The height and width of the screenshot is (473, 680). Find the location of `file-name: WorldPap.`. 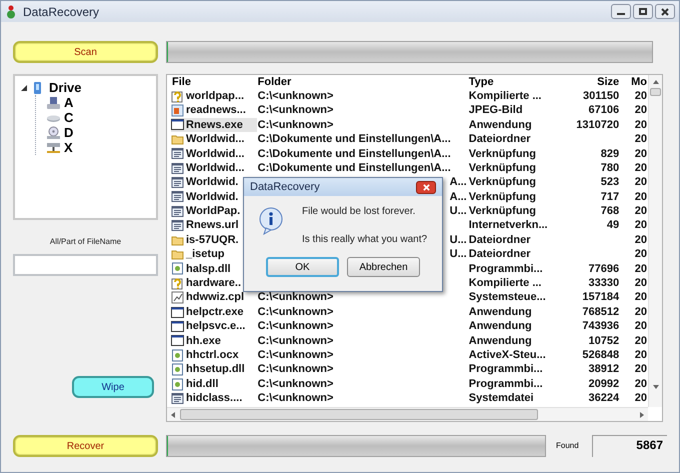

file-name: WorldPap. is located at coordinates (214, 211).